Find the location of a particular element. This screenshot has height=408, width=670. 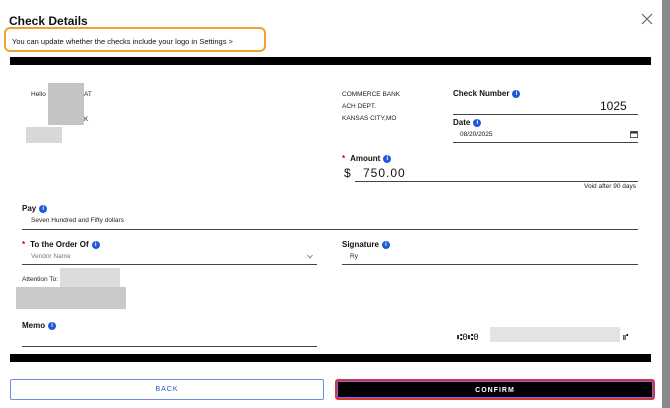

bank-name: COMMERCE BANK is located at coordinates (371, 94).